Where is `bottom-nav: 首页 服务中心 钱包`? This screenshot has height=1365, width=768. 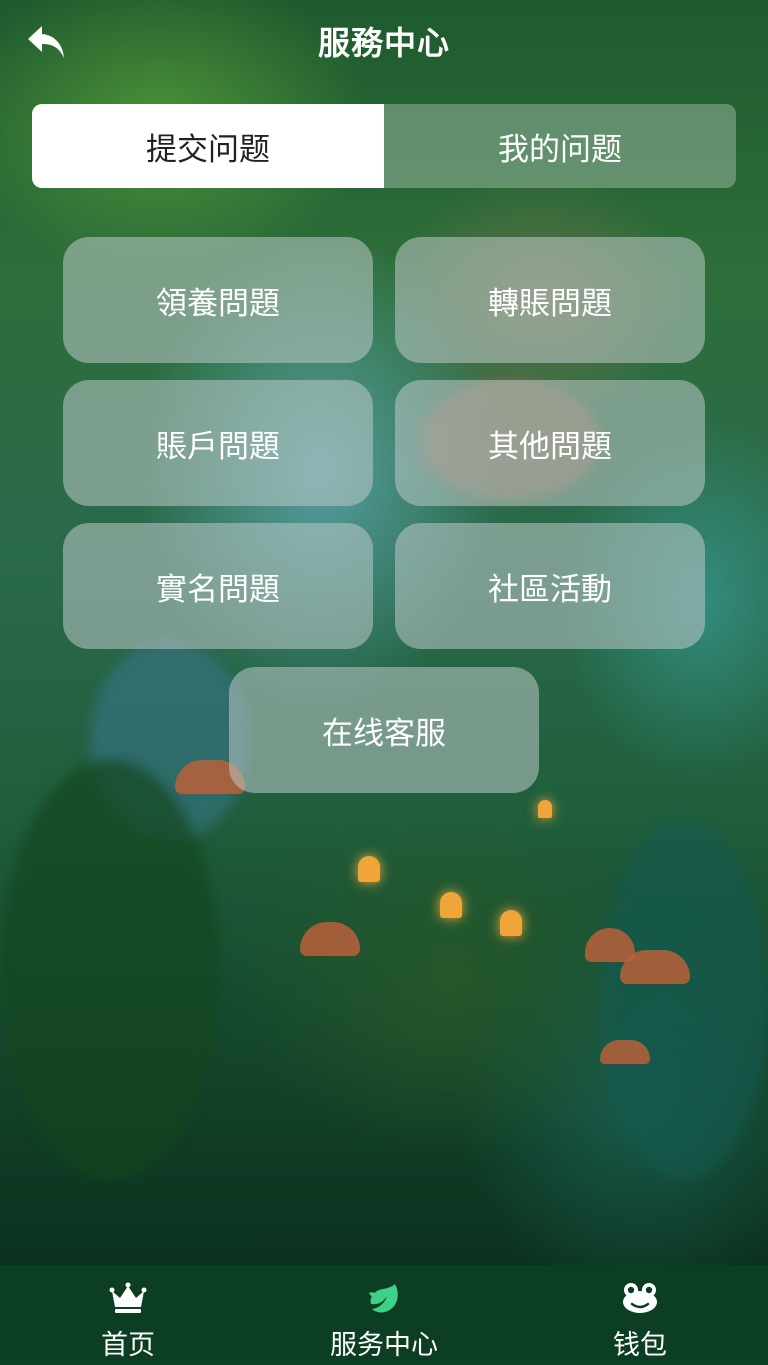
bottom-nav: 首页 服务中心 钱包 is located at coordinates (384, 1315).